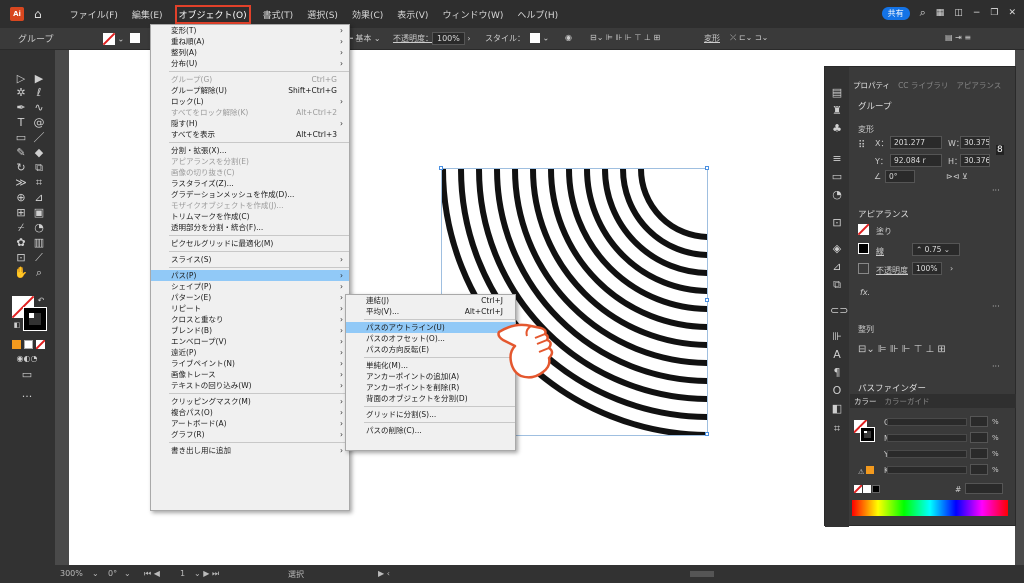 The image size is (1024, 583). Describe the element at coordinates (979, 469) in the screenshot. I see `k-field` at that location.